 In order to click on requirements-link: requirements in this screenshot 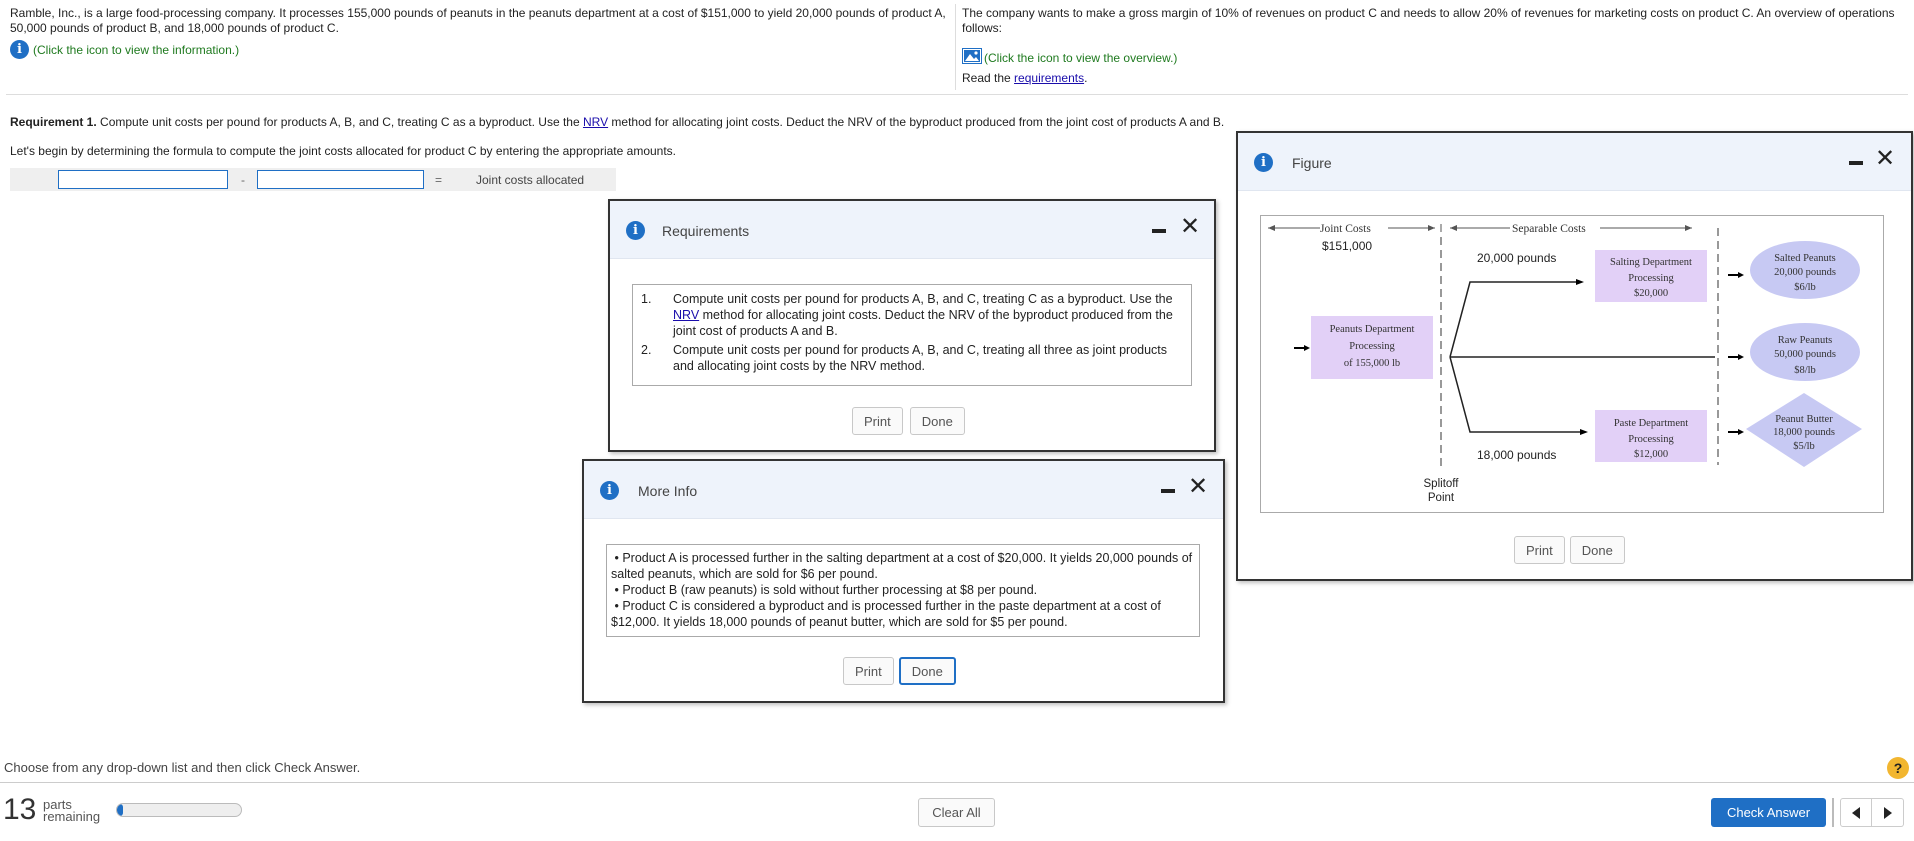, I will do `click(1049, 78)`.